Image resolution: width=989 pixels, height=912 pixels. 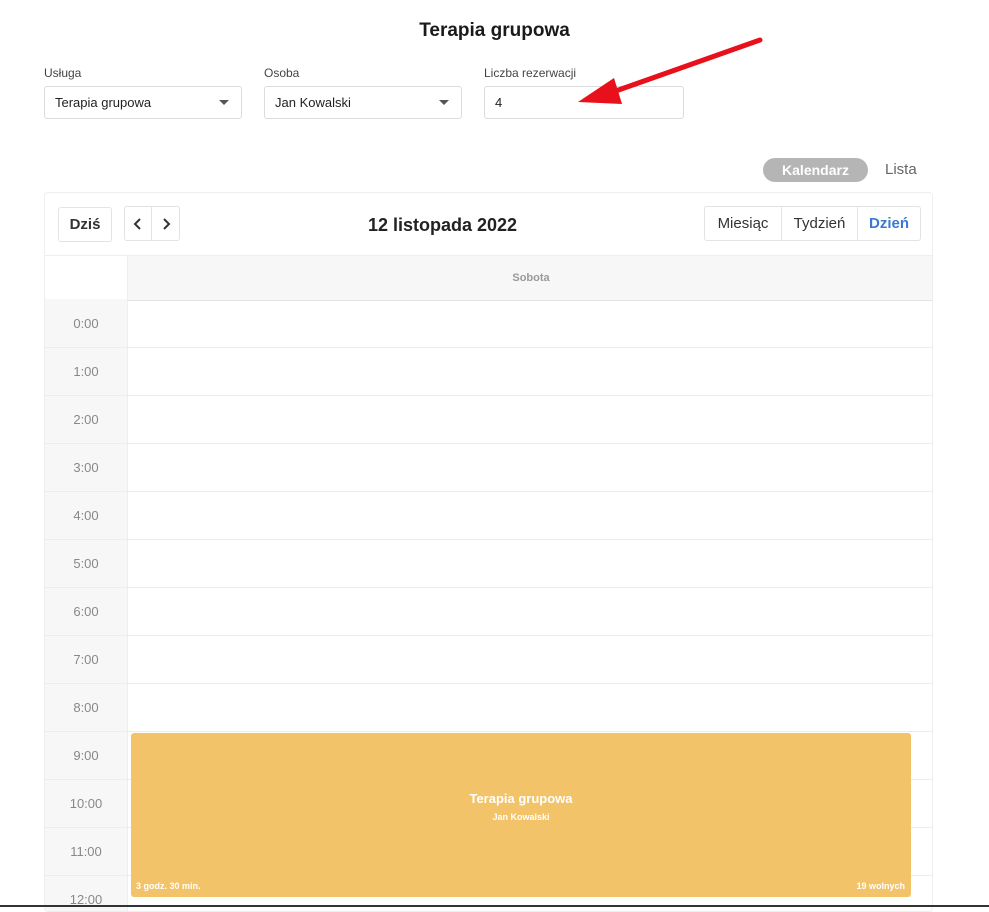 What do you see at coordinates (63, 73) in the screenshot?
I see `service-label: Usługa` at bounding box center [63, 73].